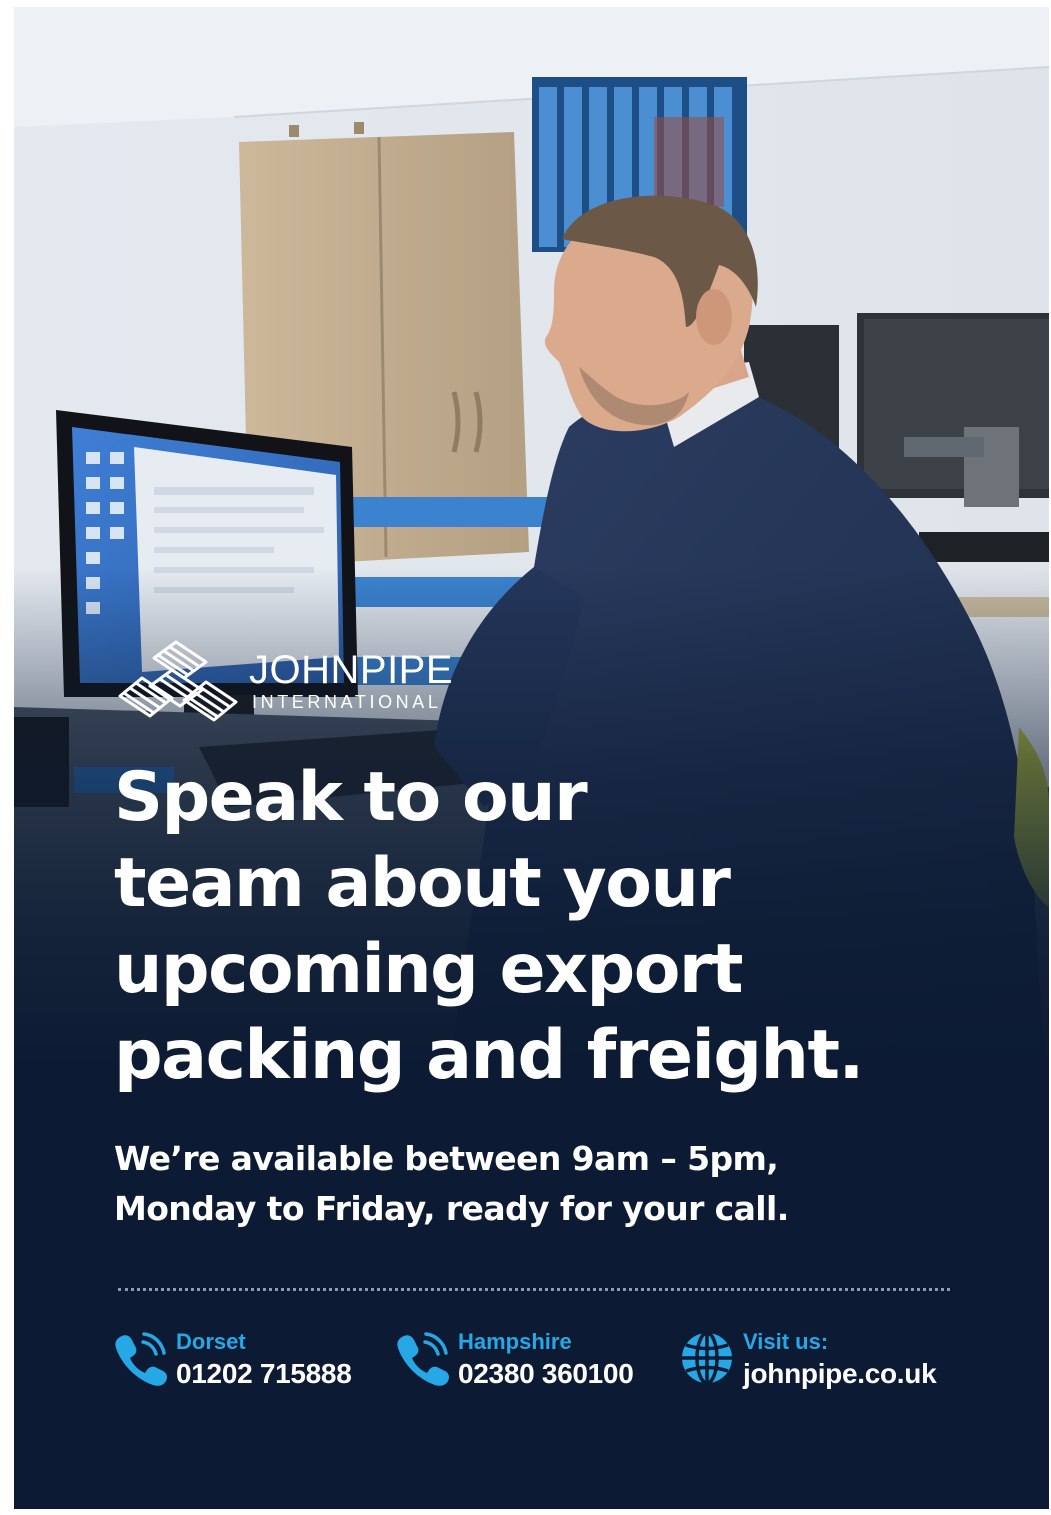 The height and width of the screenshot is (1515, 1051). I want to click on johnpipe-logo: JOHNPIPE INTERNATIONAL, so click(294, 681).